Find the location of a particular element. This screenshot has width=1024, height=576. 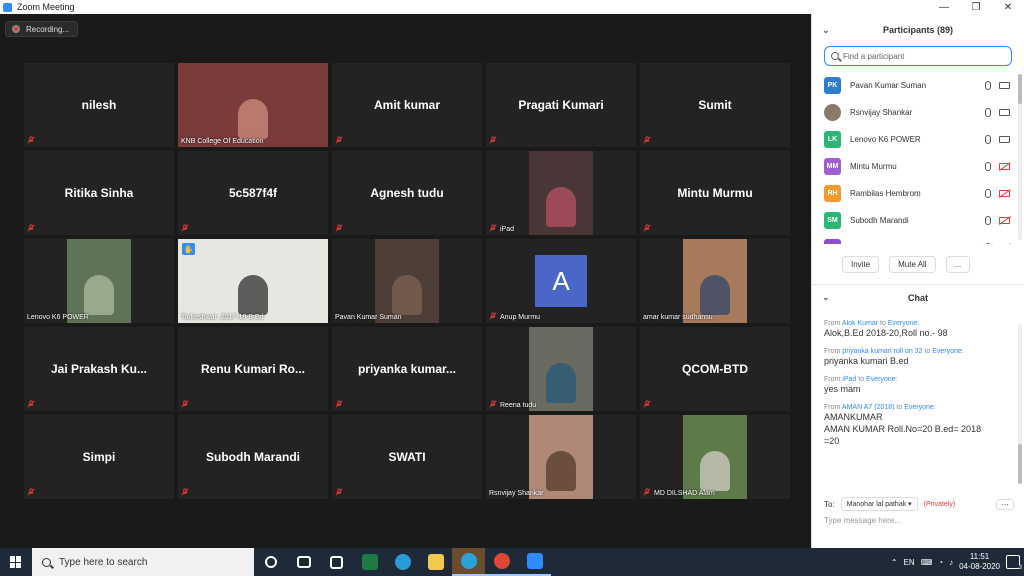

video-tile: amar kumar sudhansu is located at coordinates (715, 281).